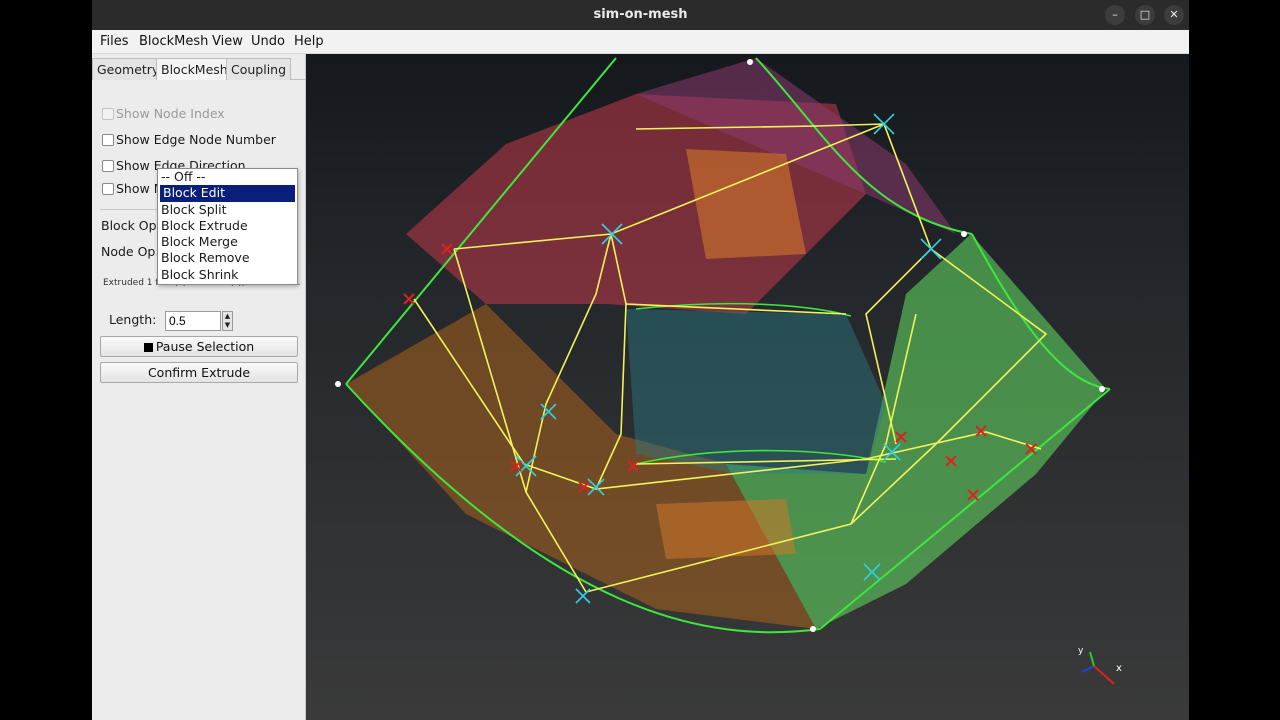 This screenshot has height=720, width=1280. What do you see at coordinates (196, 139) in the screenshot?
I see `show-edge-node-number-label: Show Edge Node Number` at bounding box center [196, 139].